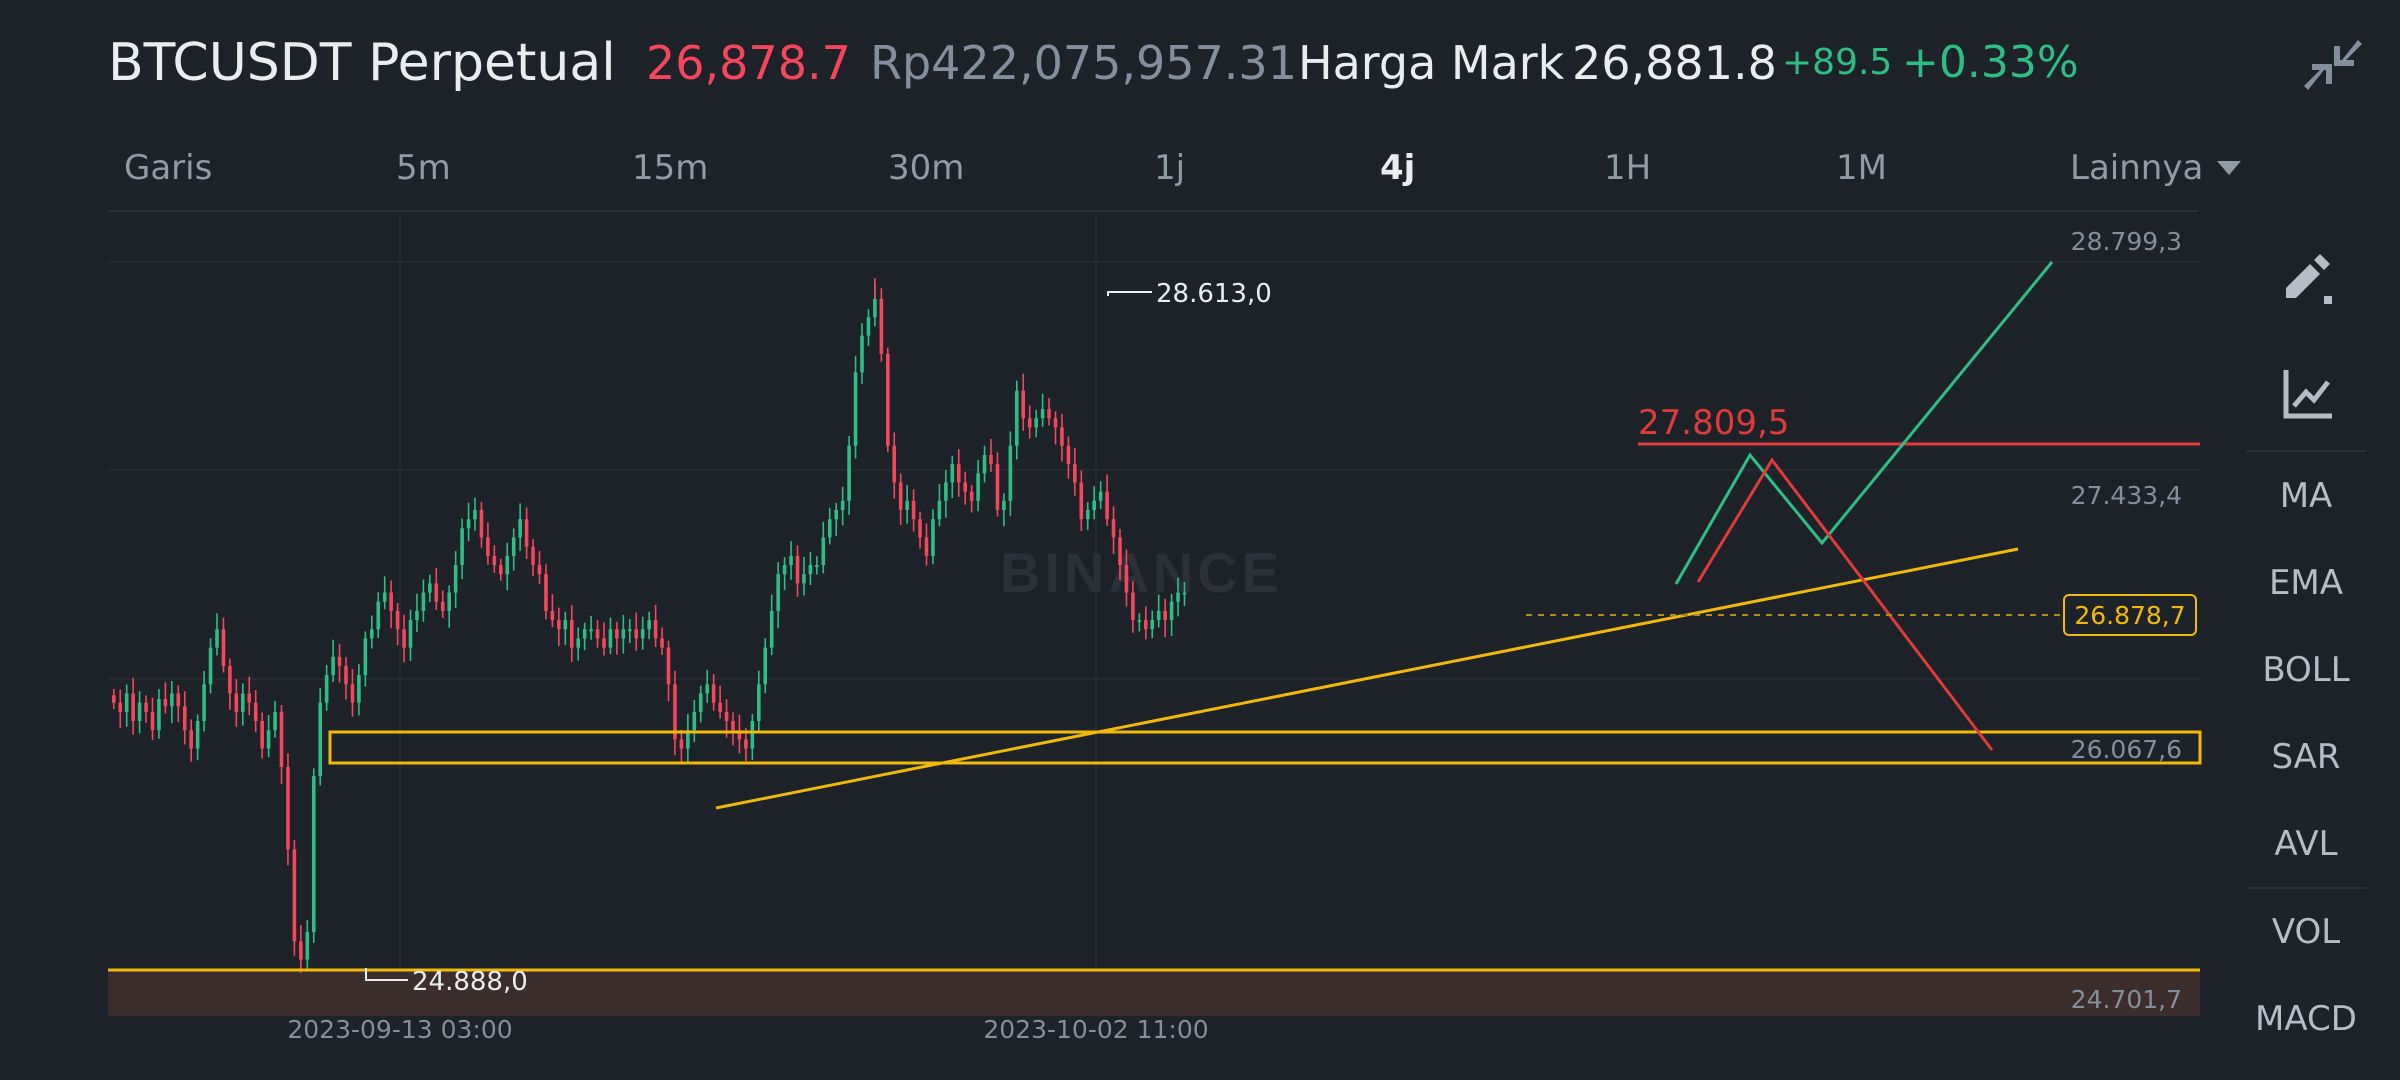 The image size is (2400, 1080). I want to click on indicator-ema: EMA, so click(2306, 583).